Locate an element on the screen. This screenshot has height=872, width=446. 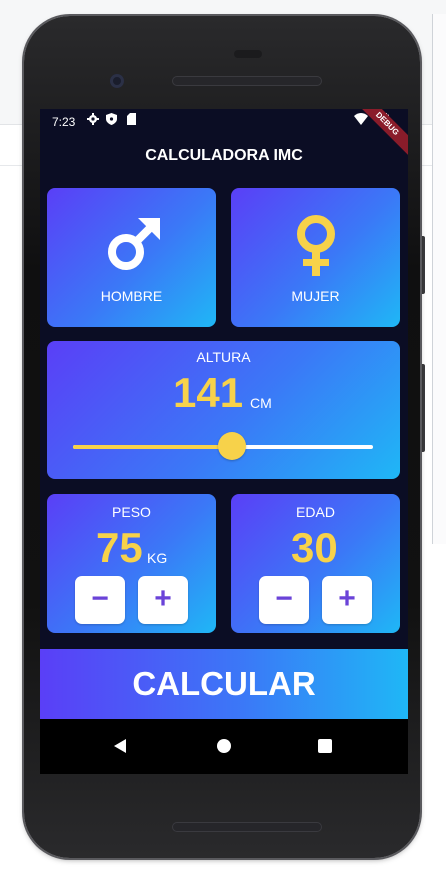
settings-icon is located at coordinates (93, 120).